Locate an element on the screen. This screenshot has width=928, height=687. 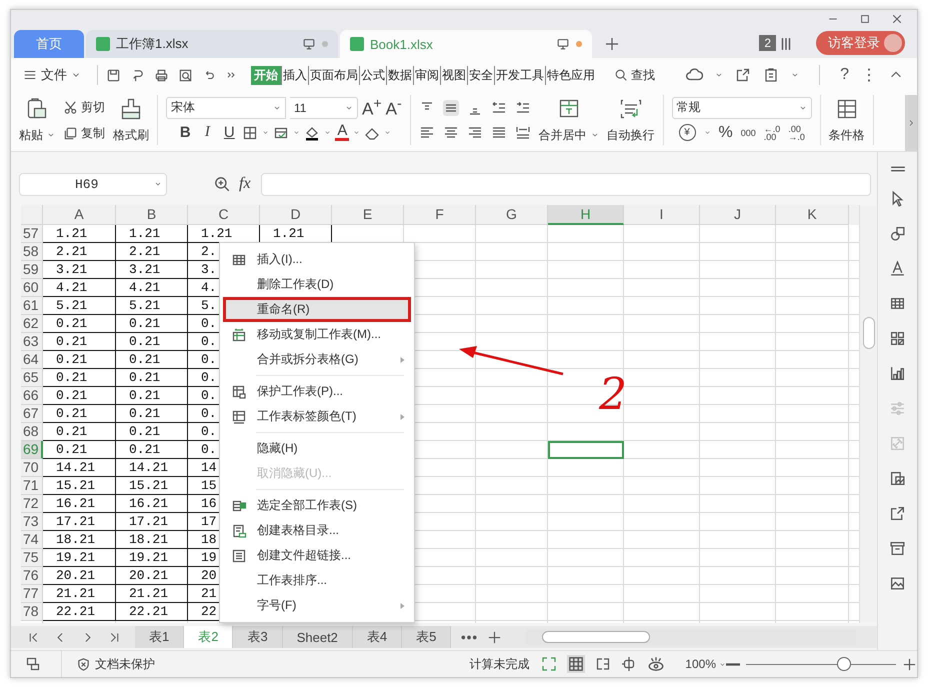
font-size-select: 11 is located at coordinates (324, 107).